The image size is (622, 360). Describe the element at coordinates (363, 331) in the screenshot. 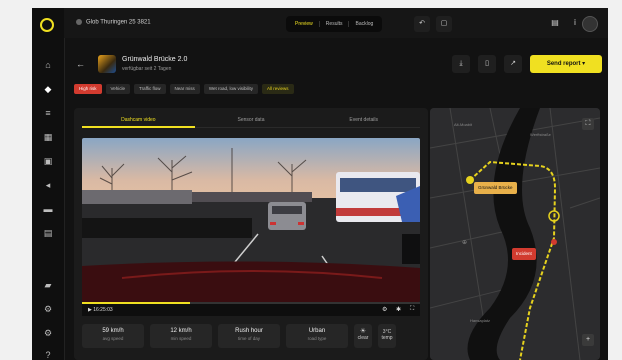

I see `sun-icon: ☀` at that location.